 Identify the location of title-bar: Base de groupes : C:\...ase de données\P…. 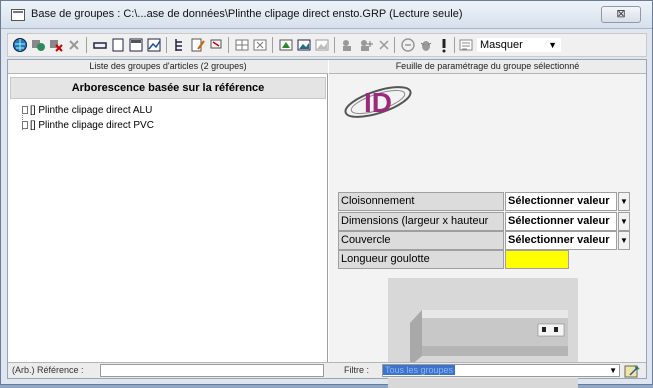
(326, 15).